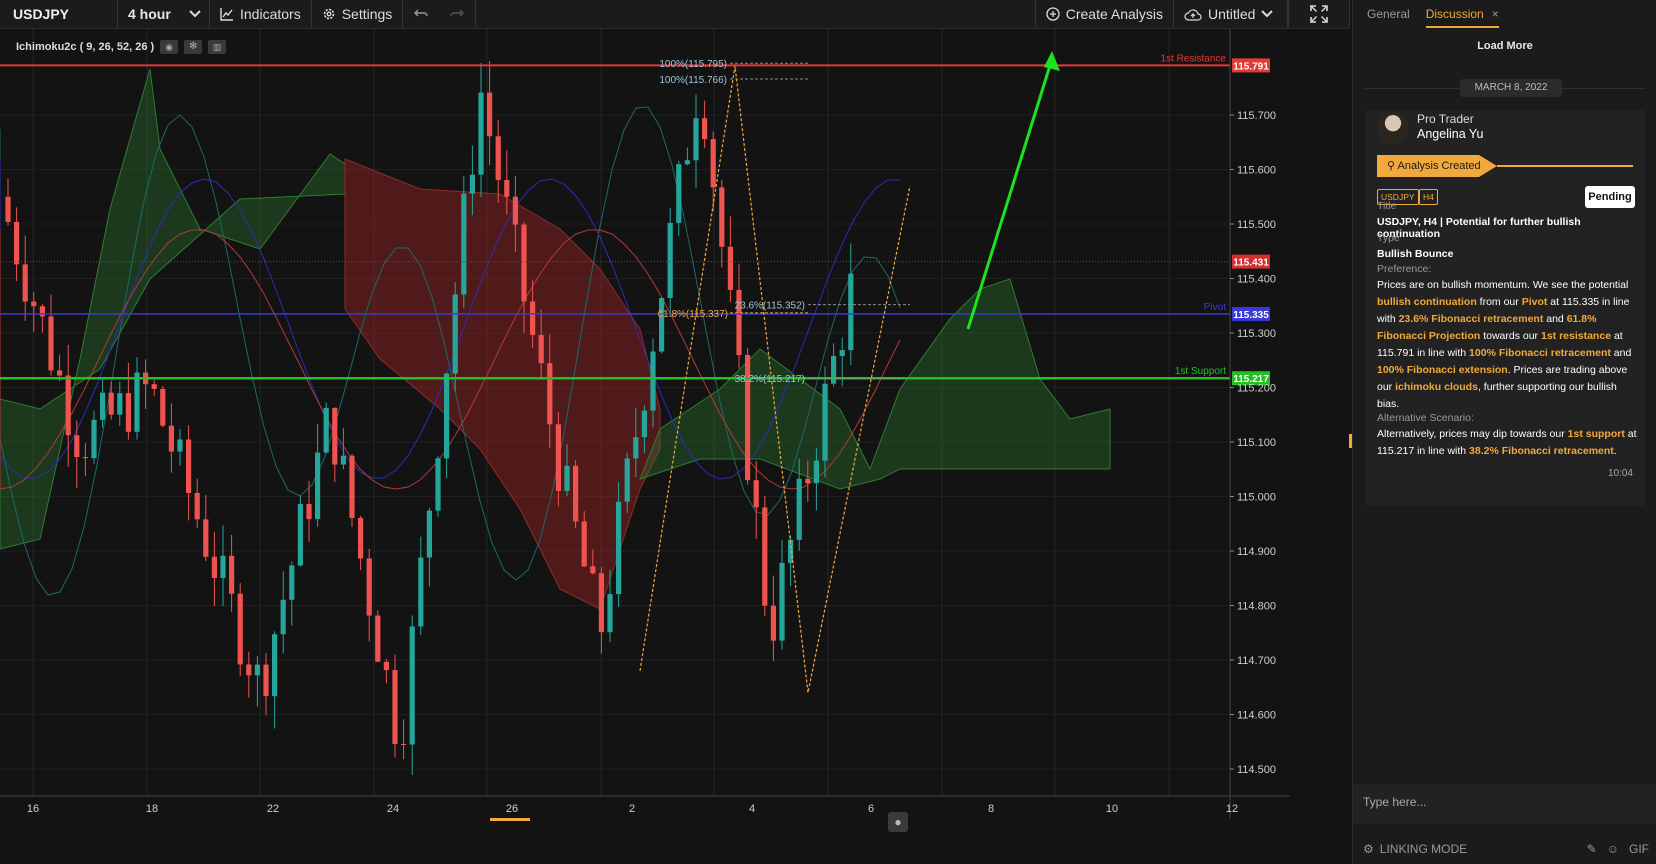 The height and width of the screenshot is (864, 1656). Describe the element at coordinates (329, 14) in the screenshot. I see `gear-icon` at that location.